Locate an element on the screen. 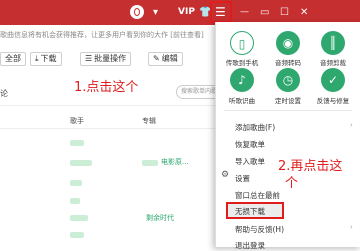 The width and height of the screenshot is (360, 251). menu-item-logout: 退出登录 is located at coordinates (250, 245).